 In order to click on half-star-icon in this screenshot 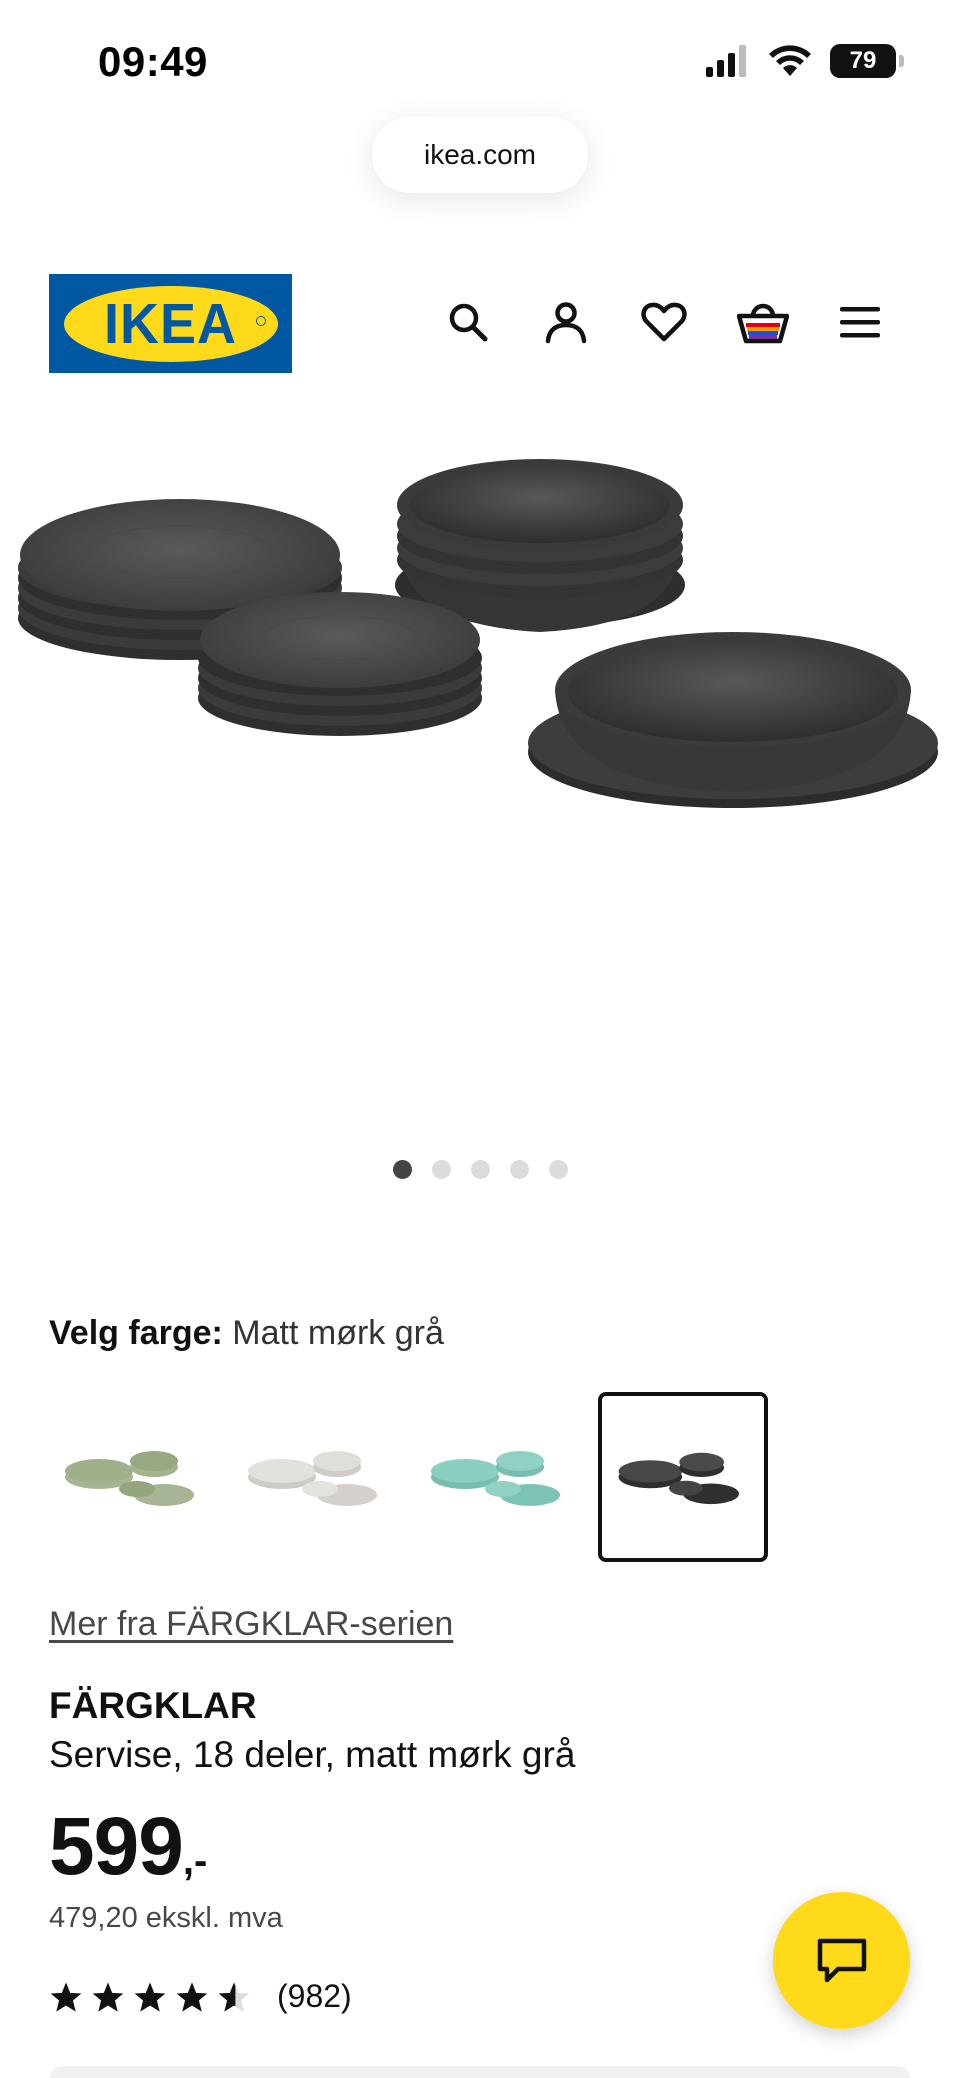, I will do `click(234, 1996)`.